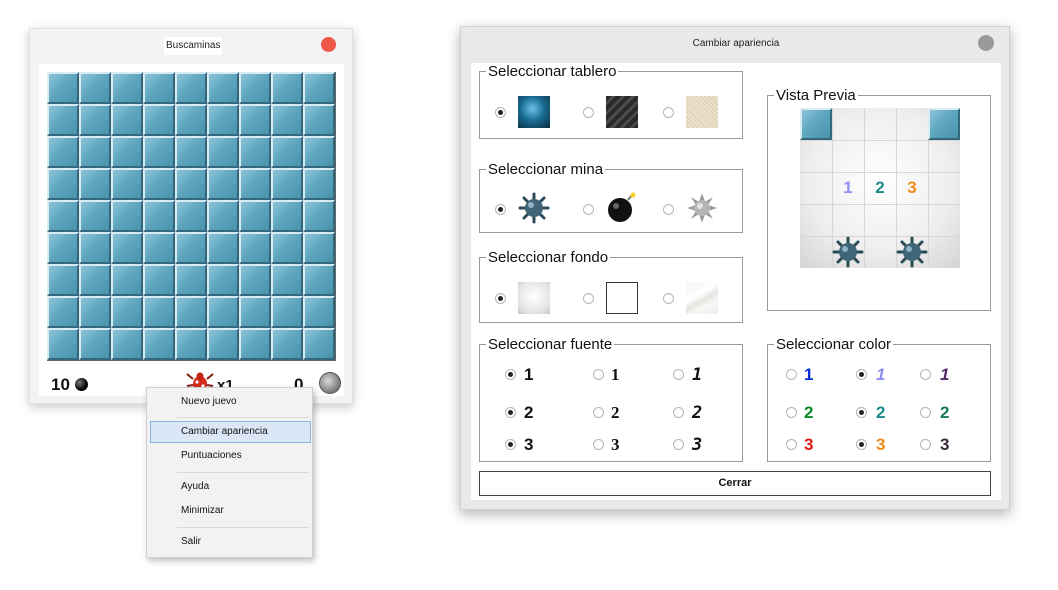 The height and width of the screenshot is (590, 1058). Describe the element at coordinates (230, 511) in the screenshot. I see `menu-item-minimize: Minimizar` at that location.